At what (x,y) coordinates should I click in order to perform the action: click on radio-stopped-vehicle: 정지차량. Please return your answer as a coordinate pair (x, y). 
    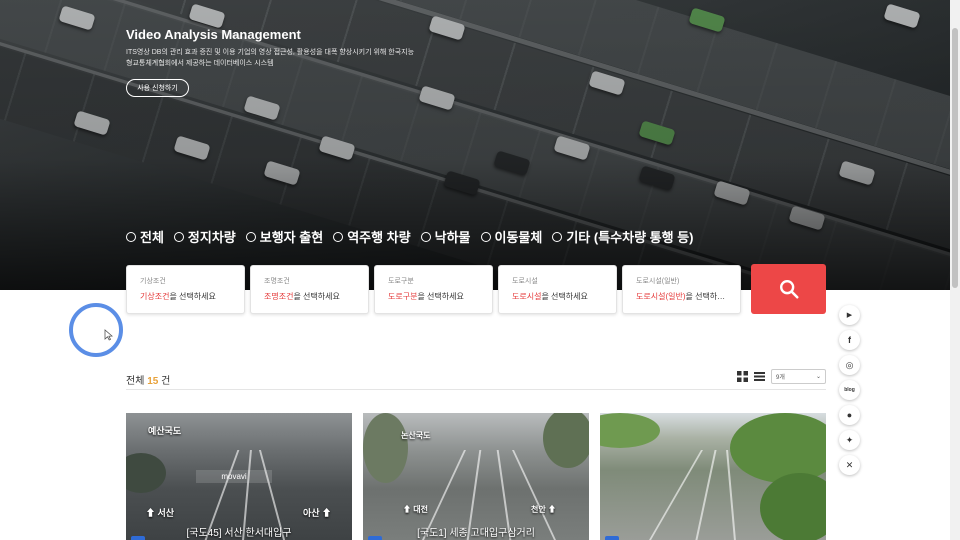
    Looking at the image, I should click on (204, 236).